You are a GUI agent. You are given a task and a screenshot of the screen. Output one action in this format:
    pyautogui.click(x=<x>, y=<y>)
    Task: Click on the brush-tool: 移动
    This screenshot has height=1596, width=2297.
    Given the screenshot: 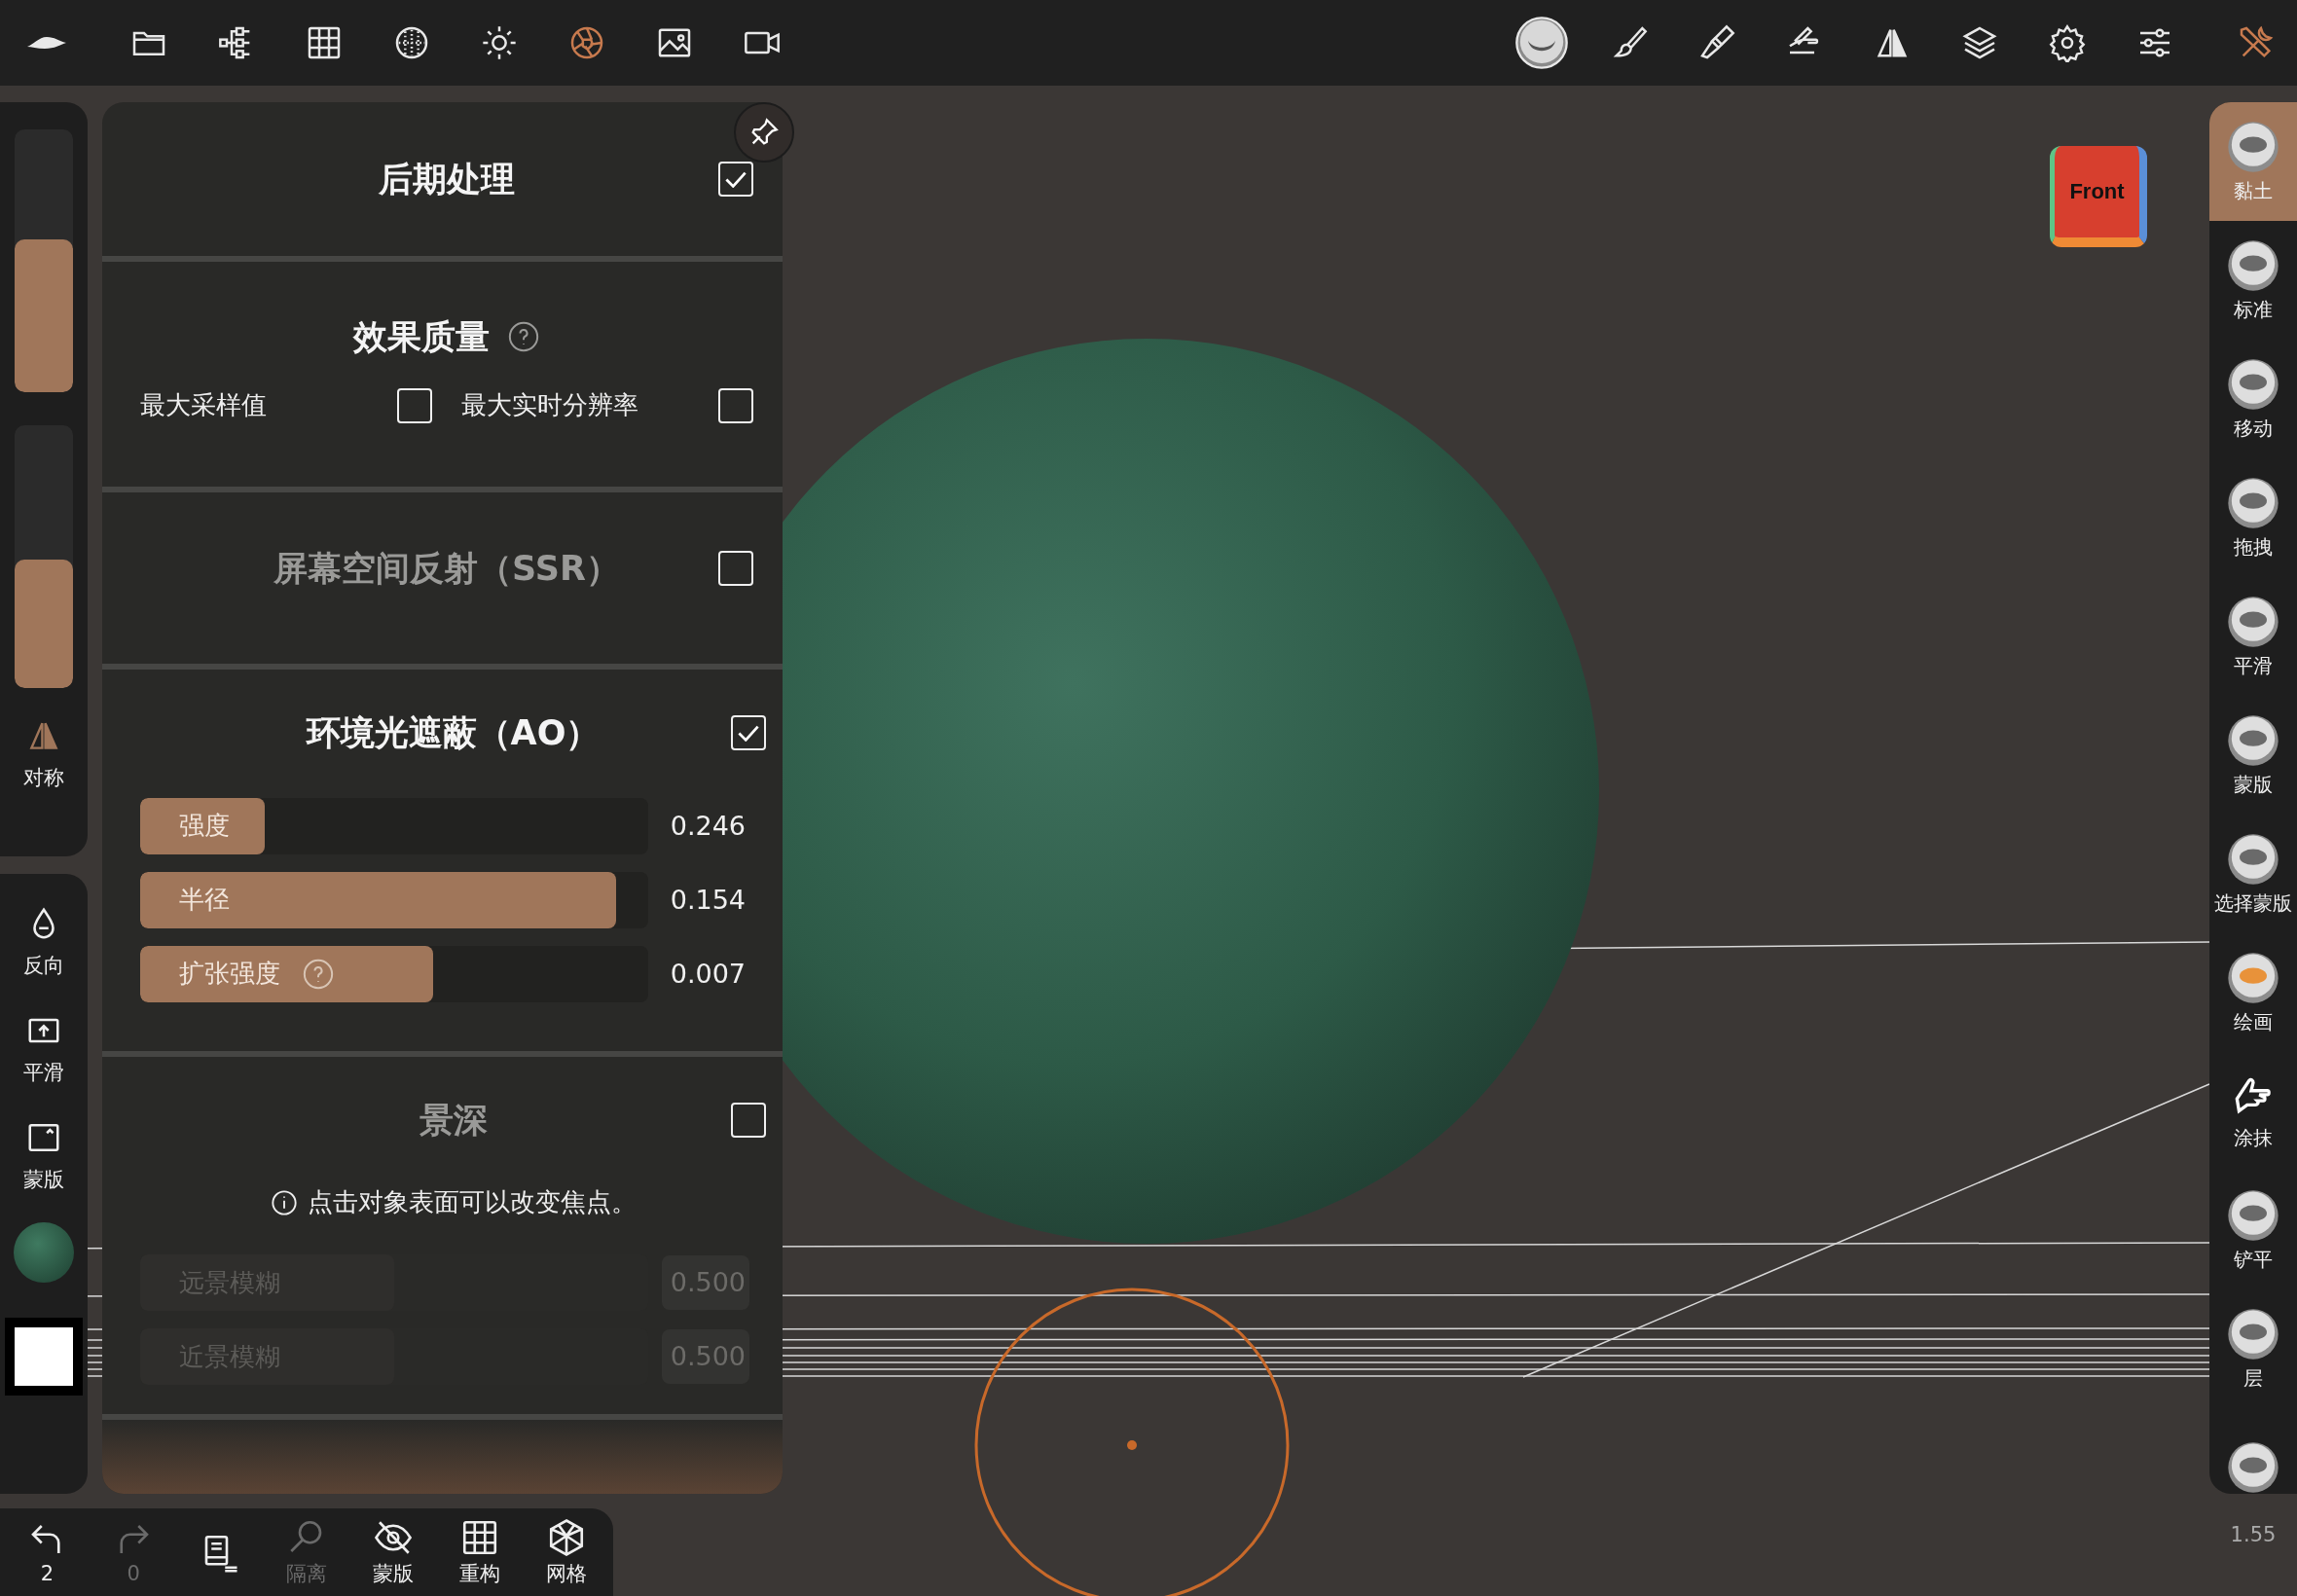 What is the action you would take?
    pyautogui.click(x=2253, y=399)
    